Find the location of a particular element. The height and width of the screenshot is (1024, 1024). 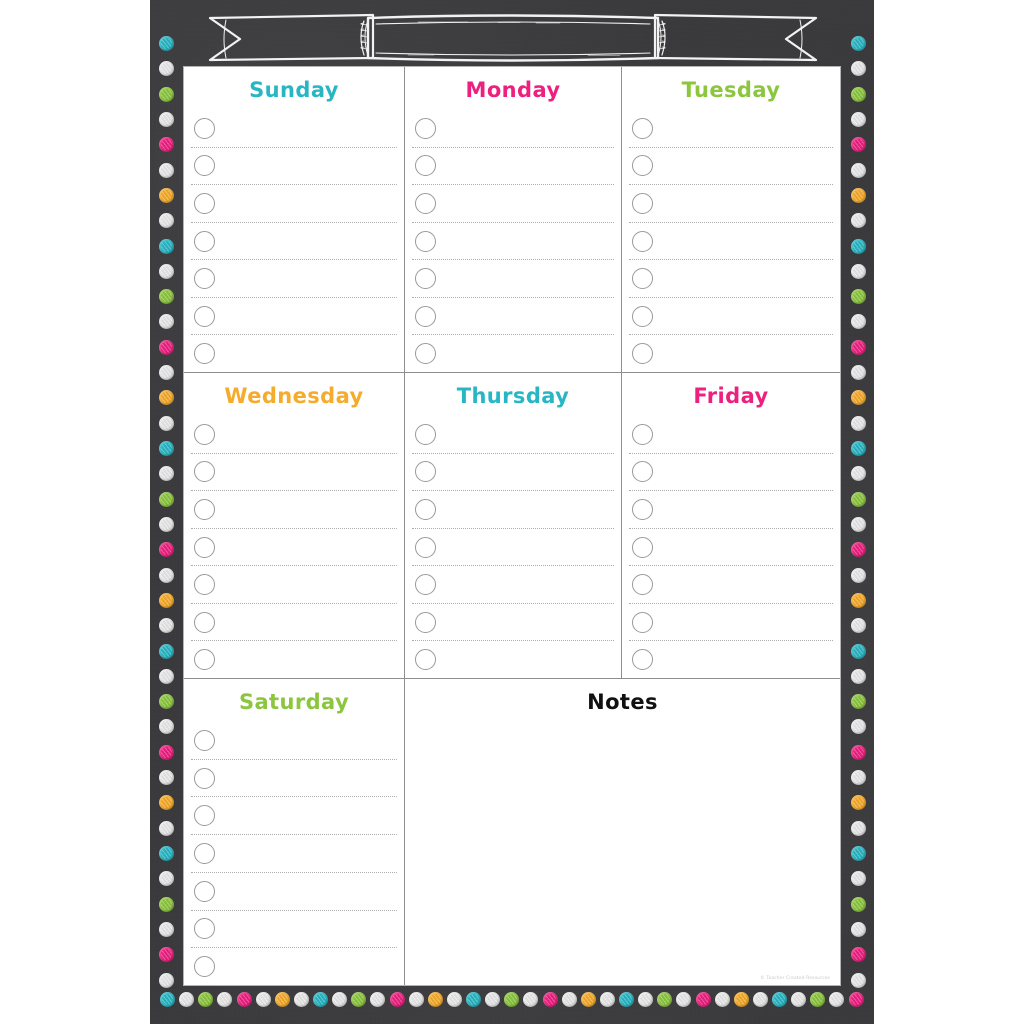

day-cell-tuesday: Tuesday is located at coordinates (731, 219).